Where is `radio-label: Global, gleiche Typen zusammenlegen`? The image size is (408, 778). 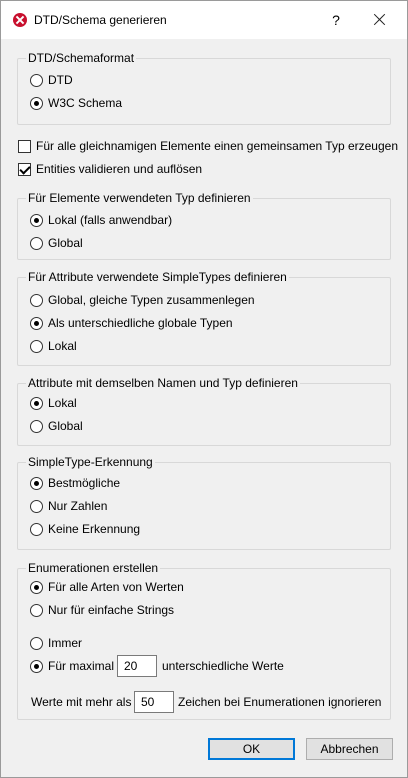 radio-label: Global, gleiche Typen zusammenlegen is located at coordinates (151, 300).